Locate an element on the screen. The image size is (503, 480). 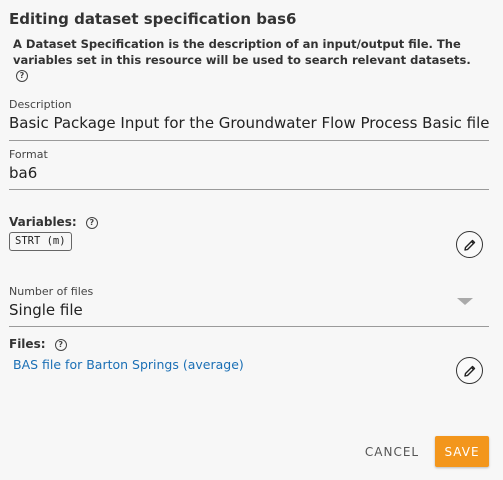
edit-files-button is located at coordinates (469, 370).